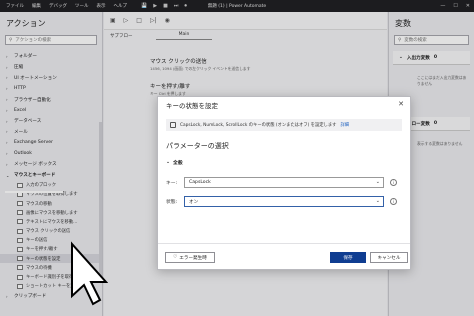 Image resolution: width=474 pixels, height=316 pixels. What do you see at coordinates (200, 182) in the screenshot?
I see `key-select-value: CapsLock` at bounding box center [200, 182].